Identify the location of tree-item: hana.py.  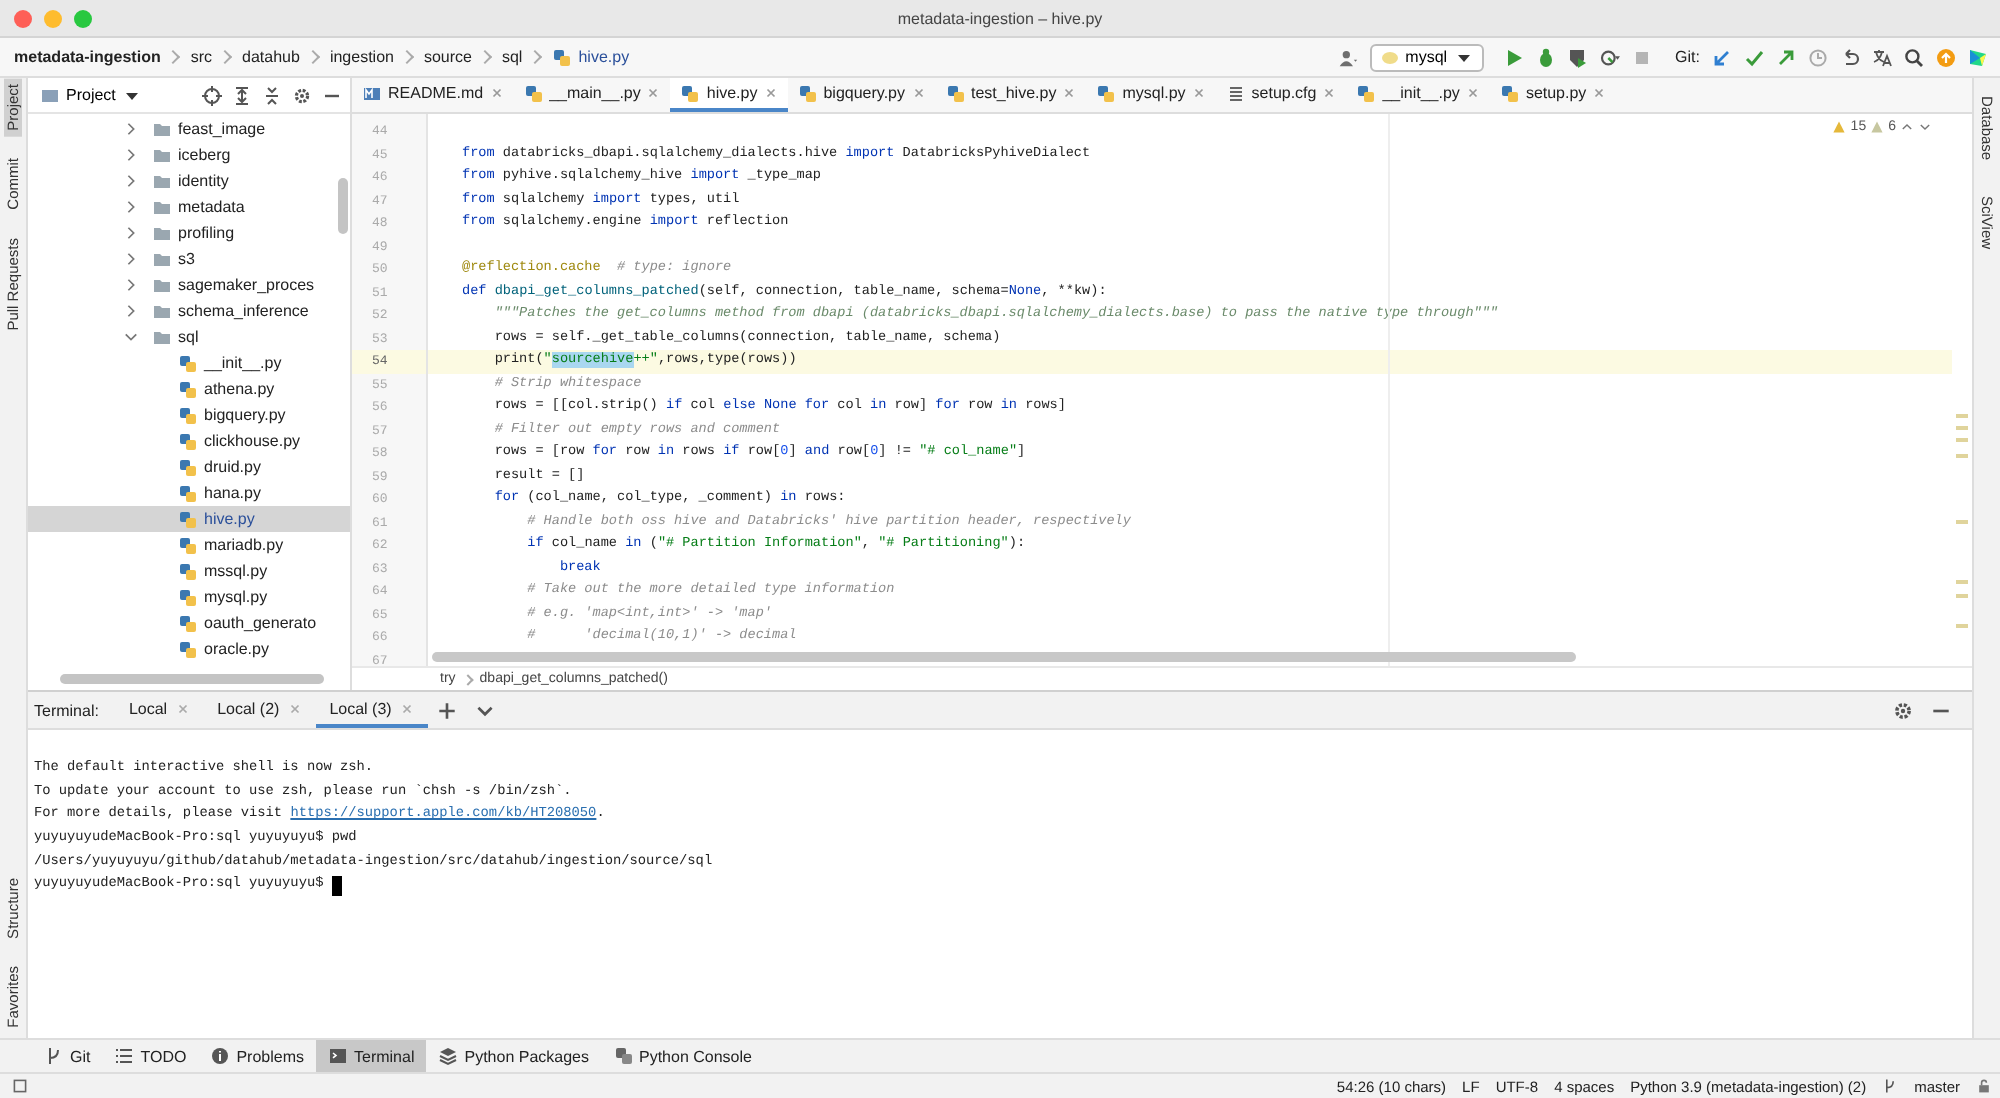
(189, 493).